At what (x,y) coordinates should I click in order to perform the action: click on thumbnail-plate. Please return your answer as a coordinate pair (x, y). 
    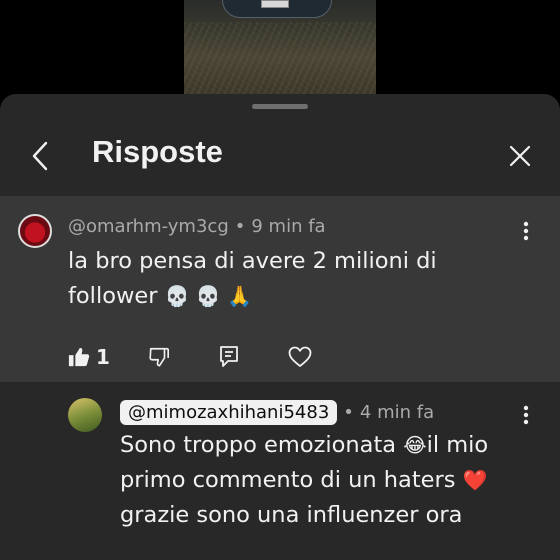
    Looking at the image, I should click on (275, 4).